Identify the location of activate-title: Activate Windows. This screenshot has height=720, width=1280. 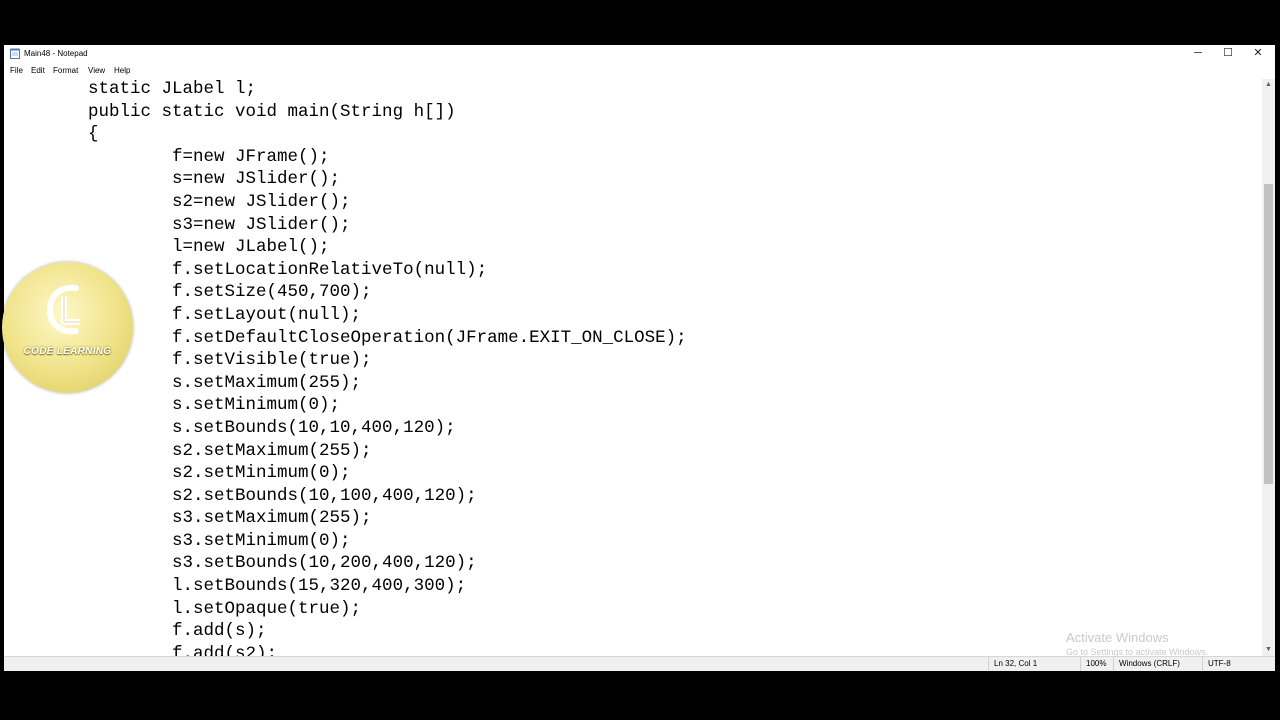
(1117, 637).